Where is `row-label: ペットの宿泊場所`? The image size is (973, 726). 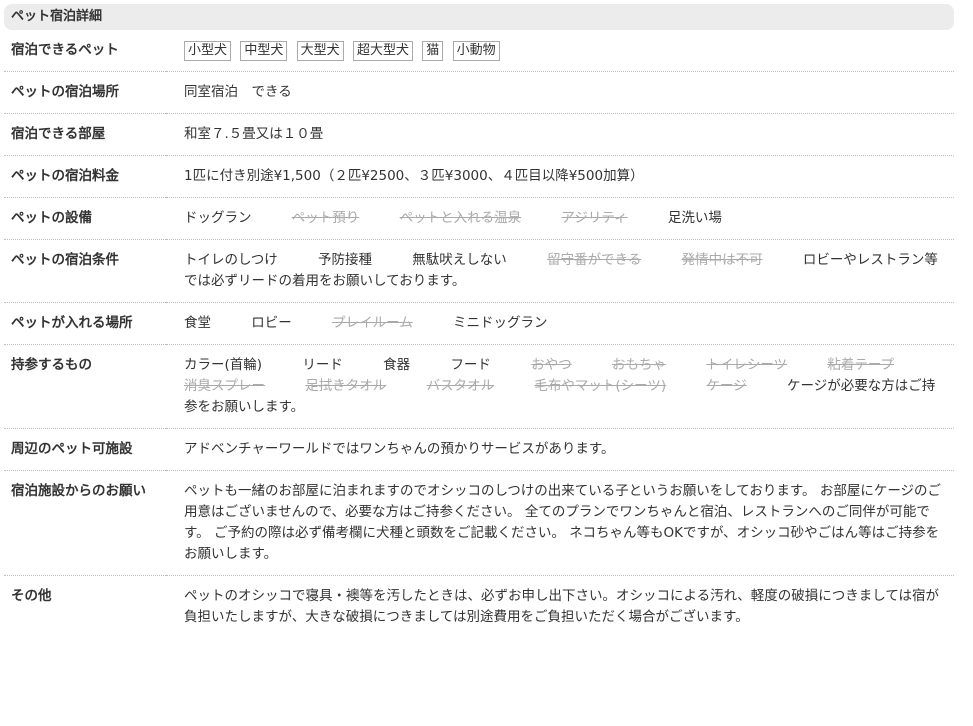
row-label: ペットの宿泊場所 is located at coordinates (65, 92).